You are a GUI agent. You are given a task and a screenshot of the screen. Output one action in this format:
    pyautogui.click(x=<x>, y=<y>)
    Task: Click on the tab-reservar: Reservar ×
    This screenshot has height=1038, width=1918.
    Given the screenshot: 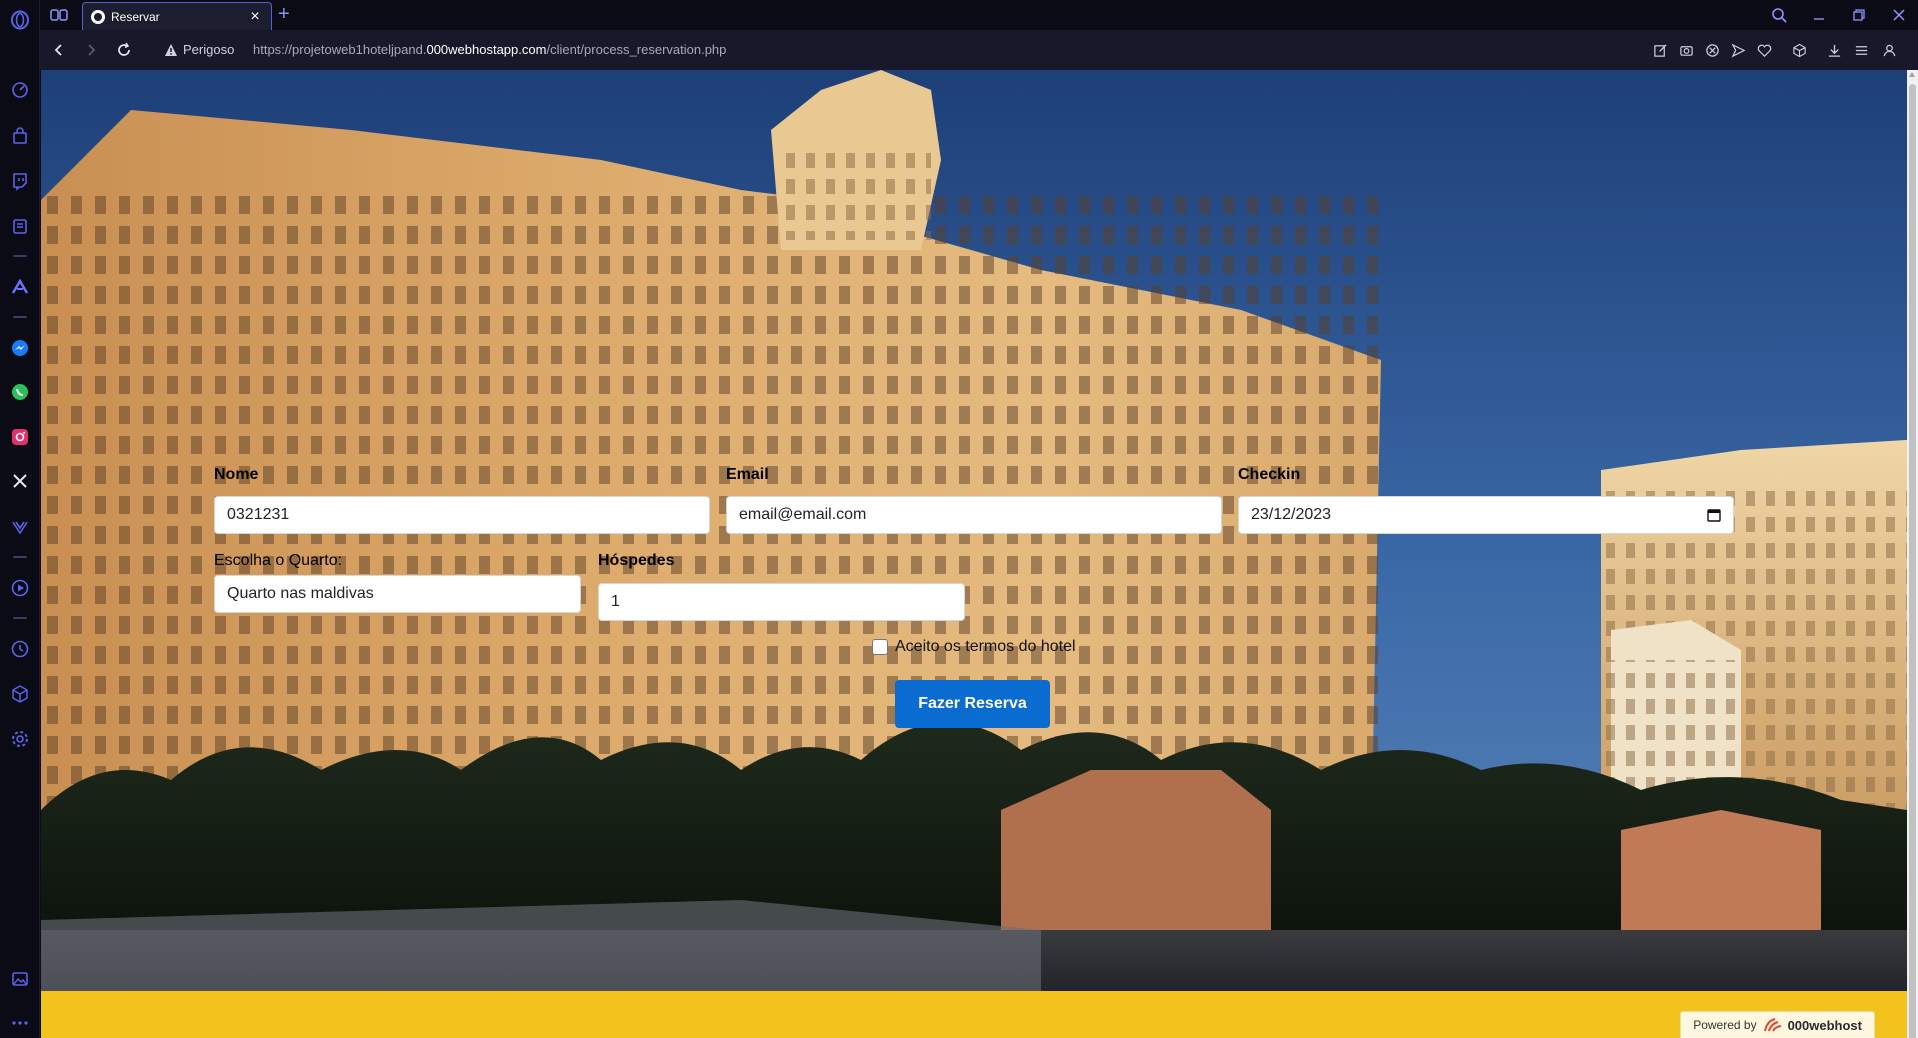 What is the action you would take?
    pyautogui.click(x=177, y=16)
    